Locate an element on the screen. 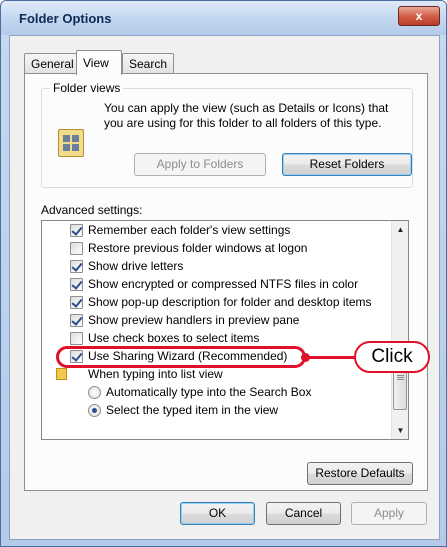 This screenshot has width=447, height=547. list-item-label: Remember each folder's view settings is located at coordinates (189, 230).